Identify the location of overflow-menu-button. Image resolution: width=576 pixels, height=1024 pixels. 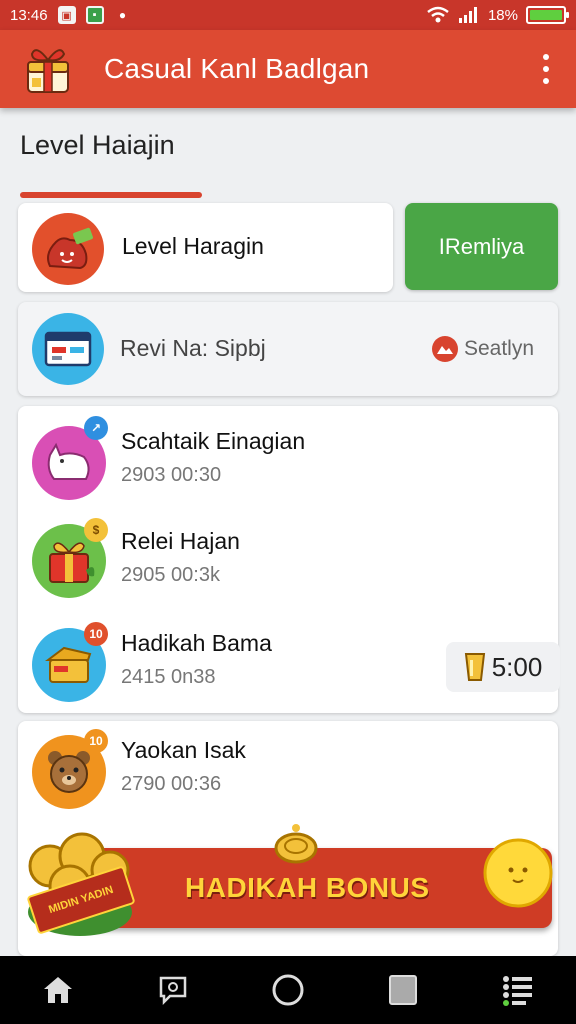
(546, 69).